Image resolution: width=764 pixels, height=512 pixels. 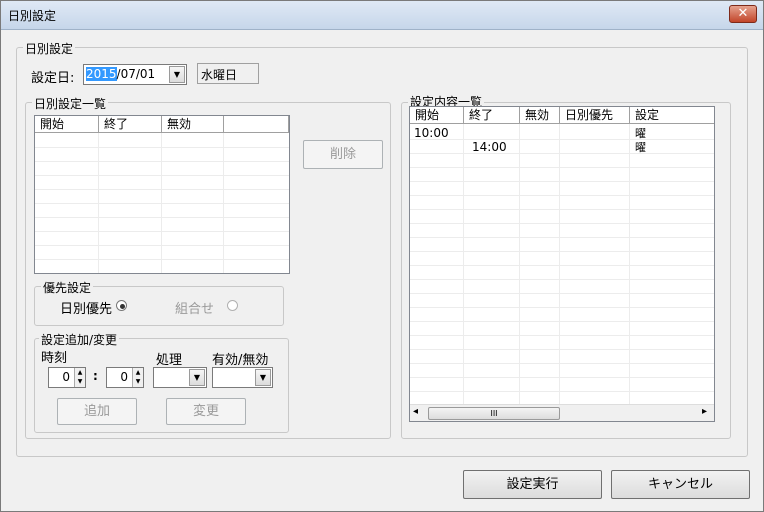 I want to click on content-col-start: 開始, so click(x=437, y=115).